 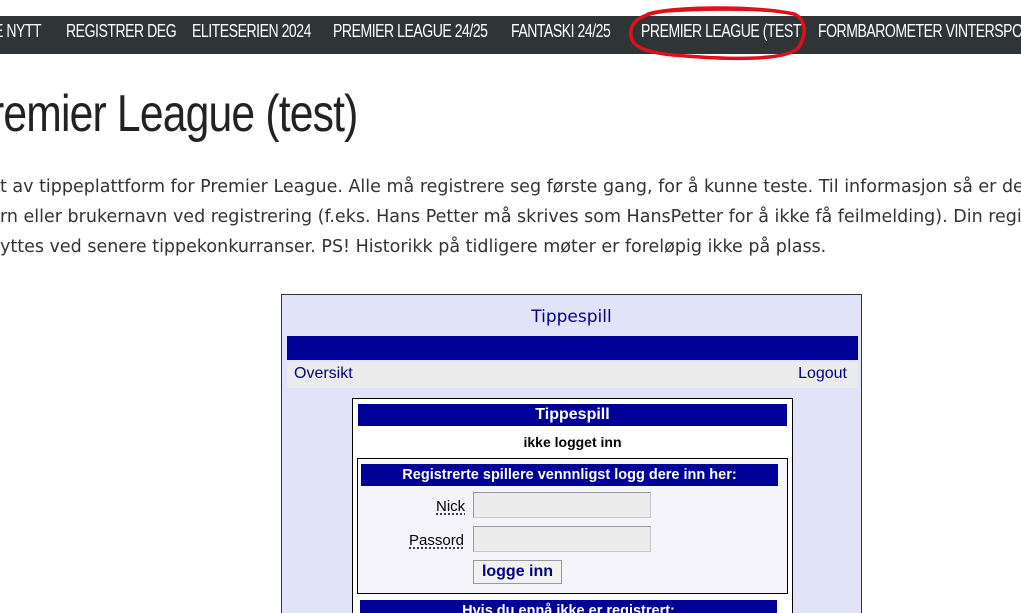 What do you see at coordinates (517, 572) in the screenshot?
I see `login-button: logge inn` at bounding box center [517, 572].